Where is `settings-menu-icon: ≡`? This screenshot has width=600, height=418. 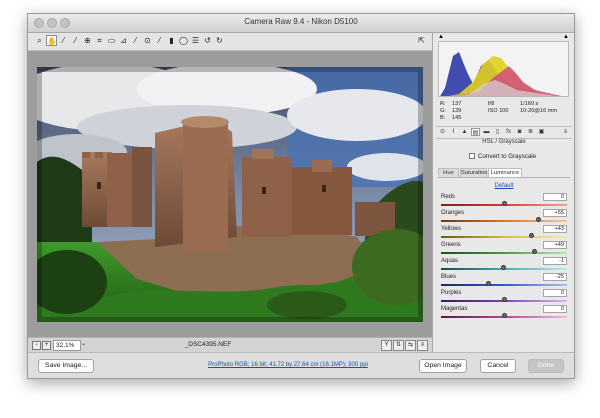 settings-menu-icon: ≡ is located at coordinates (422, 345).